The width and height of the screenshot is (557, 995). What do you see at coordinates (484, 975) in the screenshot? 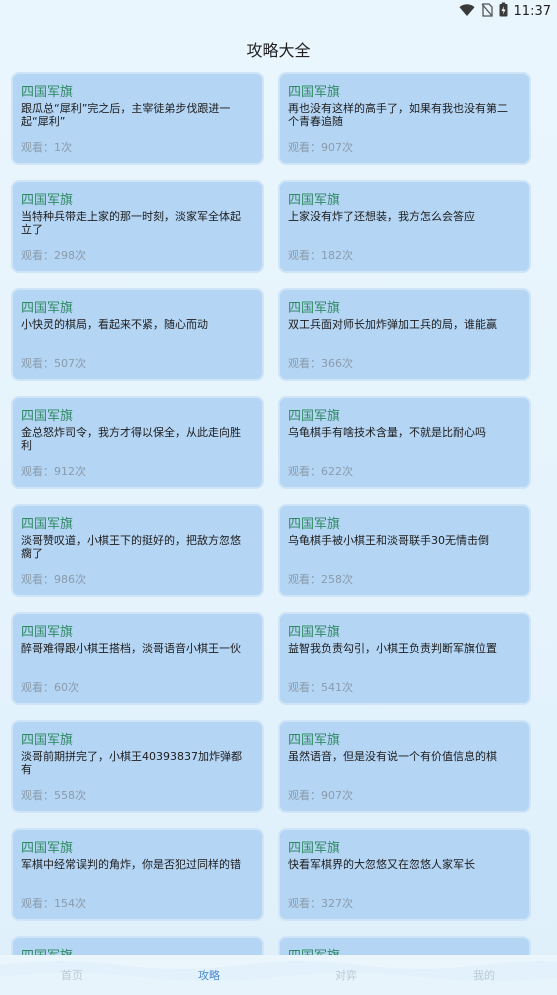
I see `nav-mine: 我的` at bounding box center [484, 975].